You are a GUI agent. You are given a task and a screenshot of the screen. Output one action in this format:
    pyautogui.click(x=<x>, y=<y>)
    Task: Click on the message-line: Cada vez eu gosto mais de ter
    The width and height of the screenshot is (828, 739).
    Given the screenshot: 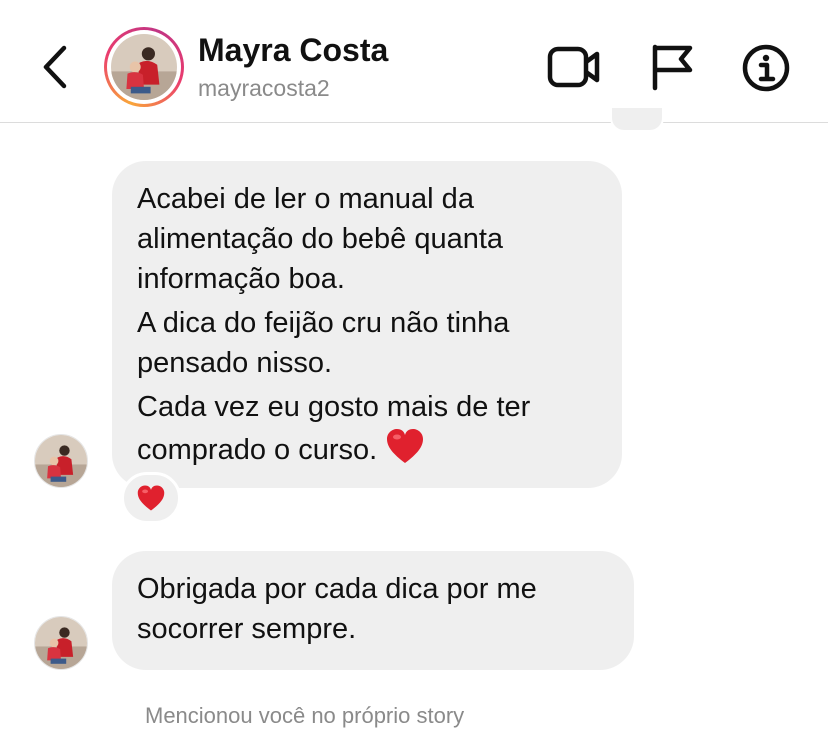 What is the action you would take?
    pyautogui.click(x=334, y=407)
    